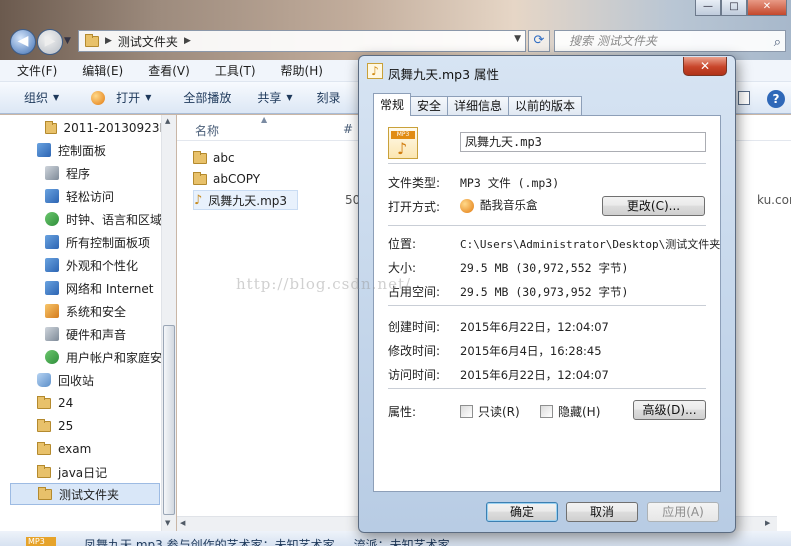 The width and height of the screenshot is (791, 546). What do you see at coordinates (670, 41) in the screenshot?
I see `search-input: 搜索 测试文件夹 ⌕` at bounding box center [670, 41].